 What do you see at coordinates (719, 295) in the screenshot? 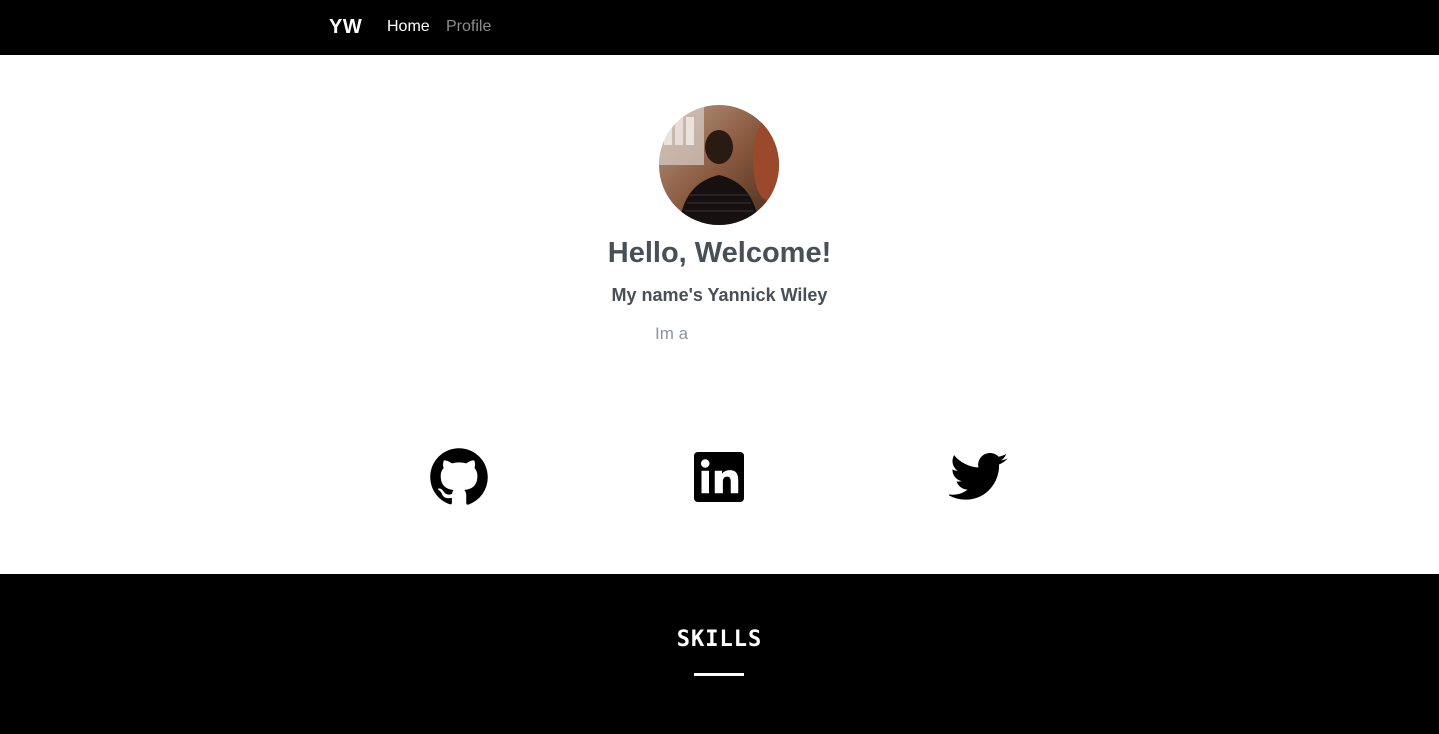
I see `name-subtitle: My name's Yannick Wiley` at bounding box center [719, 295].